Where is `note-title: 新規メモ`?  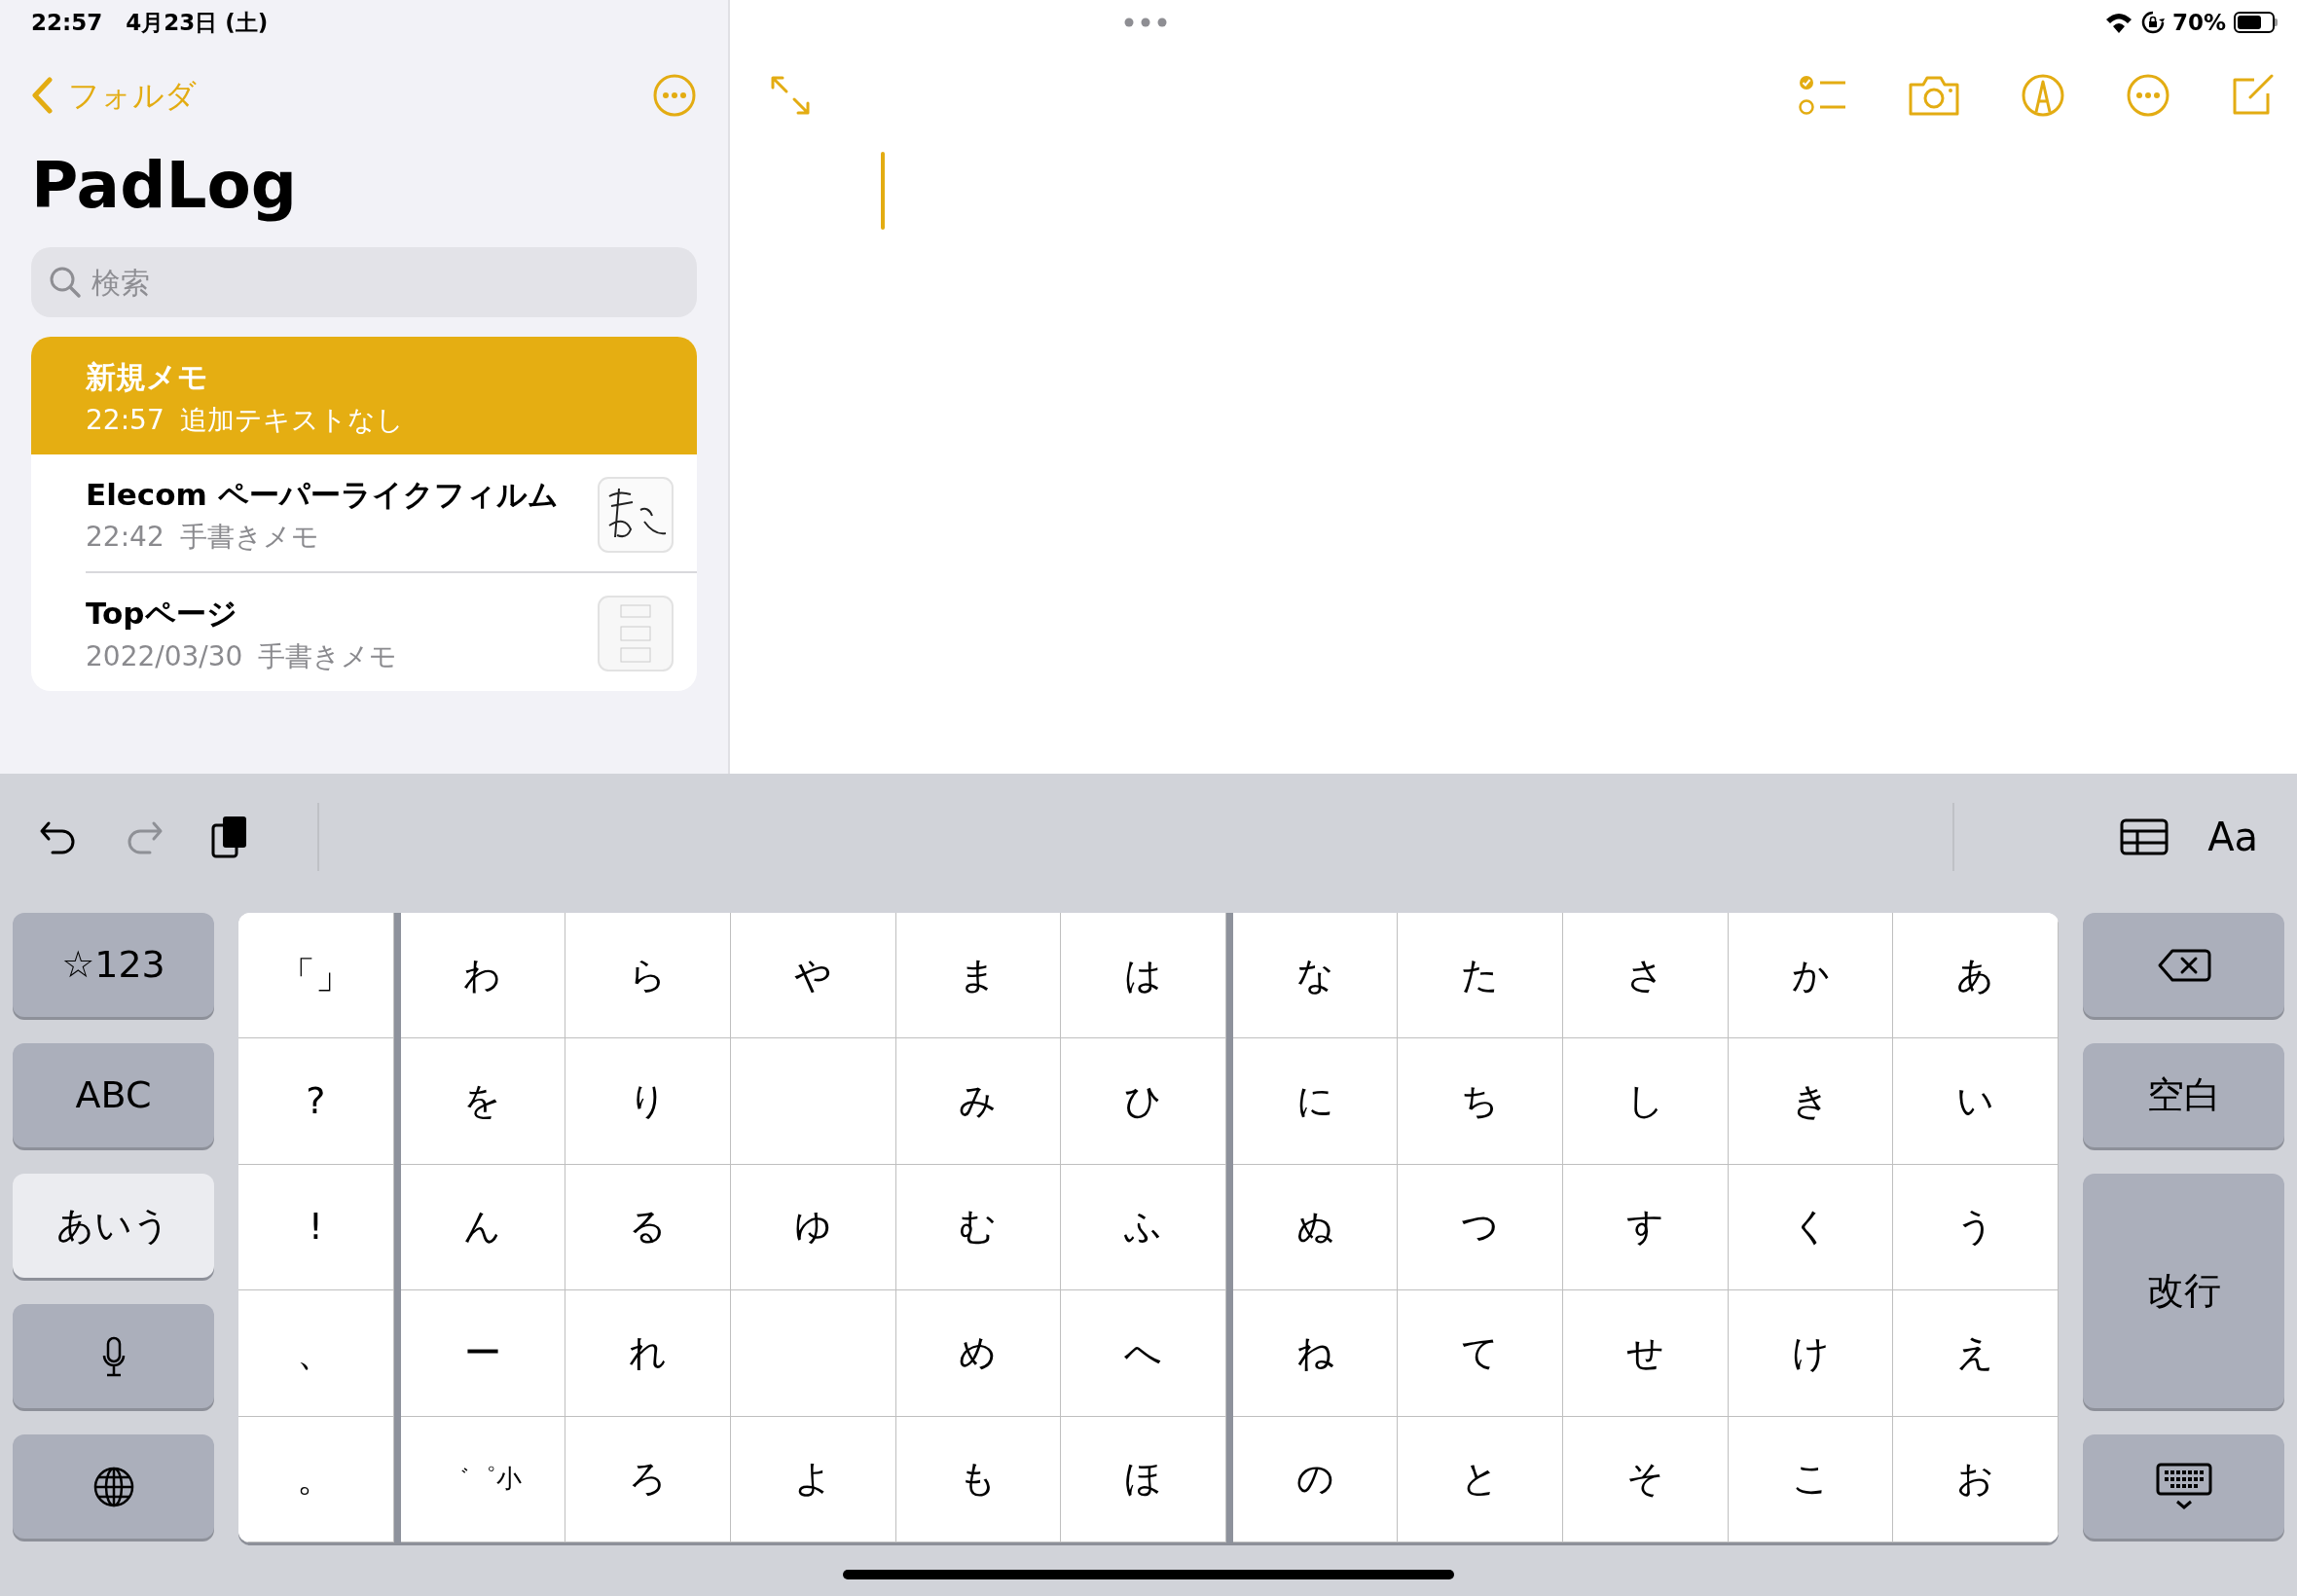
note-title: 新規メモ is located at coordinates (148, 377).